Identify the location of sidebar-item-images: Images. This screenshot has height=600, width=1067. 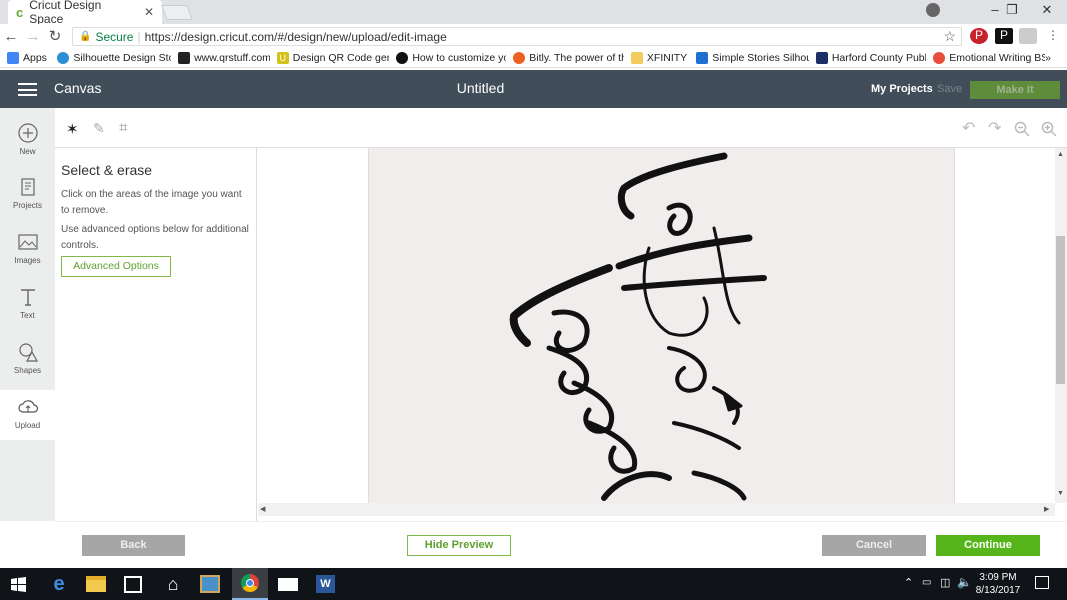
(27, 248).